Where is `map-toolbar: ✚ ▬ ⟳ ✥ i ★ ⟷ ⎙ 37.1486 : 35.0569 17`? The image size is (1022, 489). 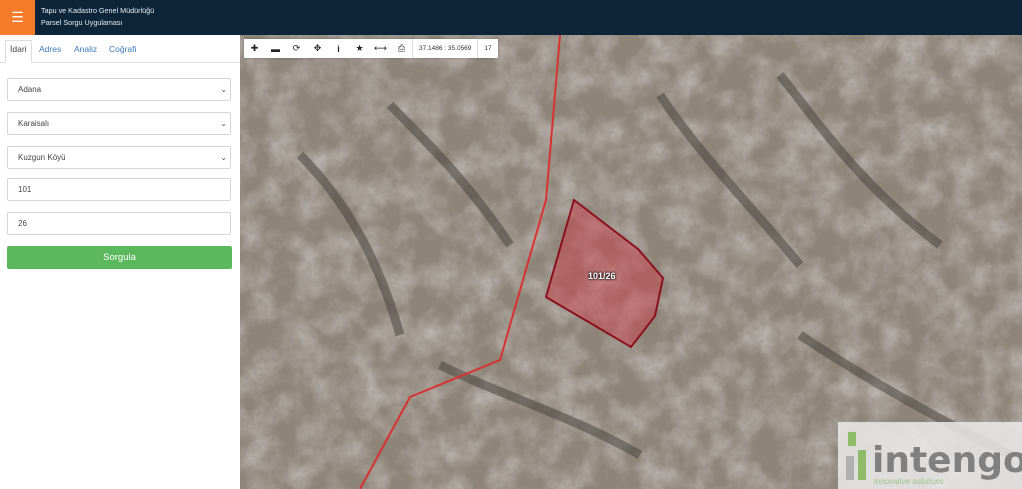 map-toolbar: ✚ ▬ ⟳ ✥ i ★ ⟷ ⎙ 37.1486 : 35.0569 17 is located at coordinates (371, 48).